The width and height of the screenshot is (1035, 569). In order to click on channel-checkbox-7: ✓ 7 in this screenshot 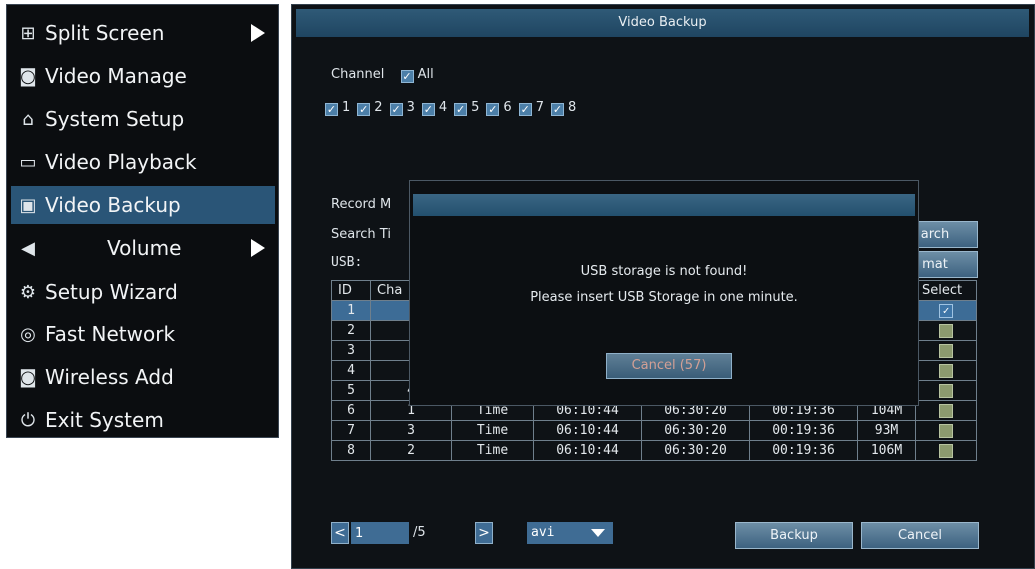, I will do `click(531, 108)`.